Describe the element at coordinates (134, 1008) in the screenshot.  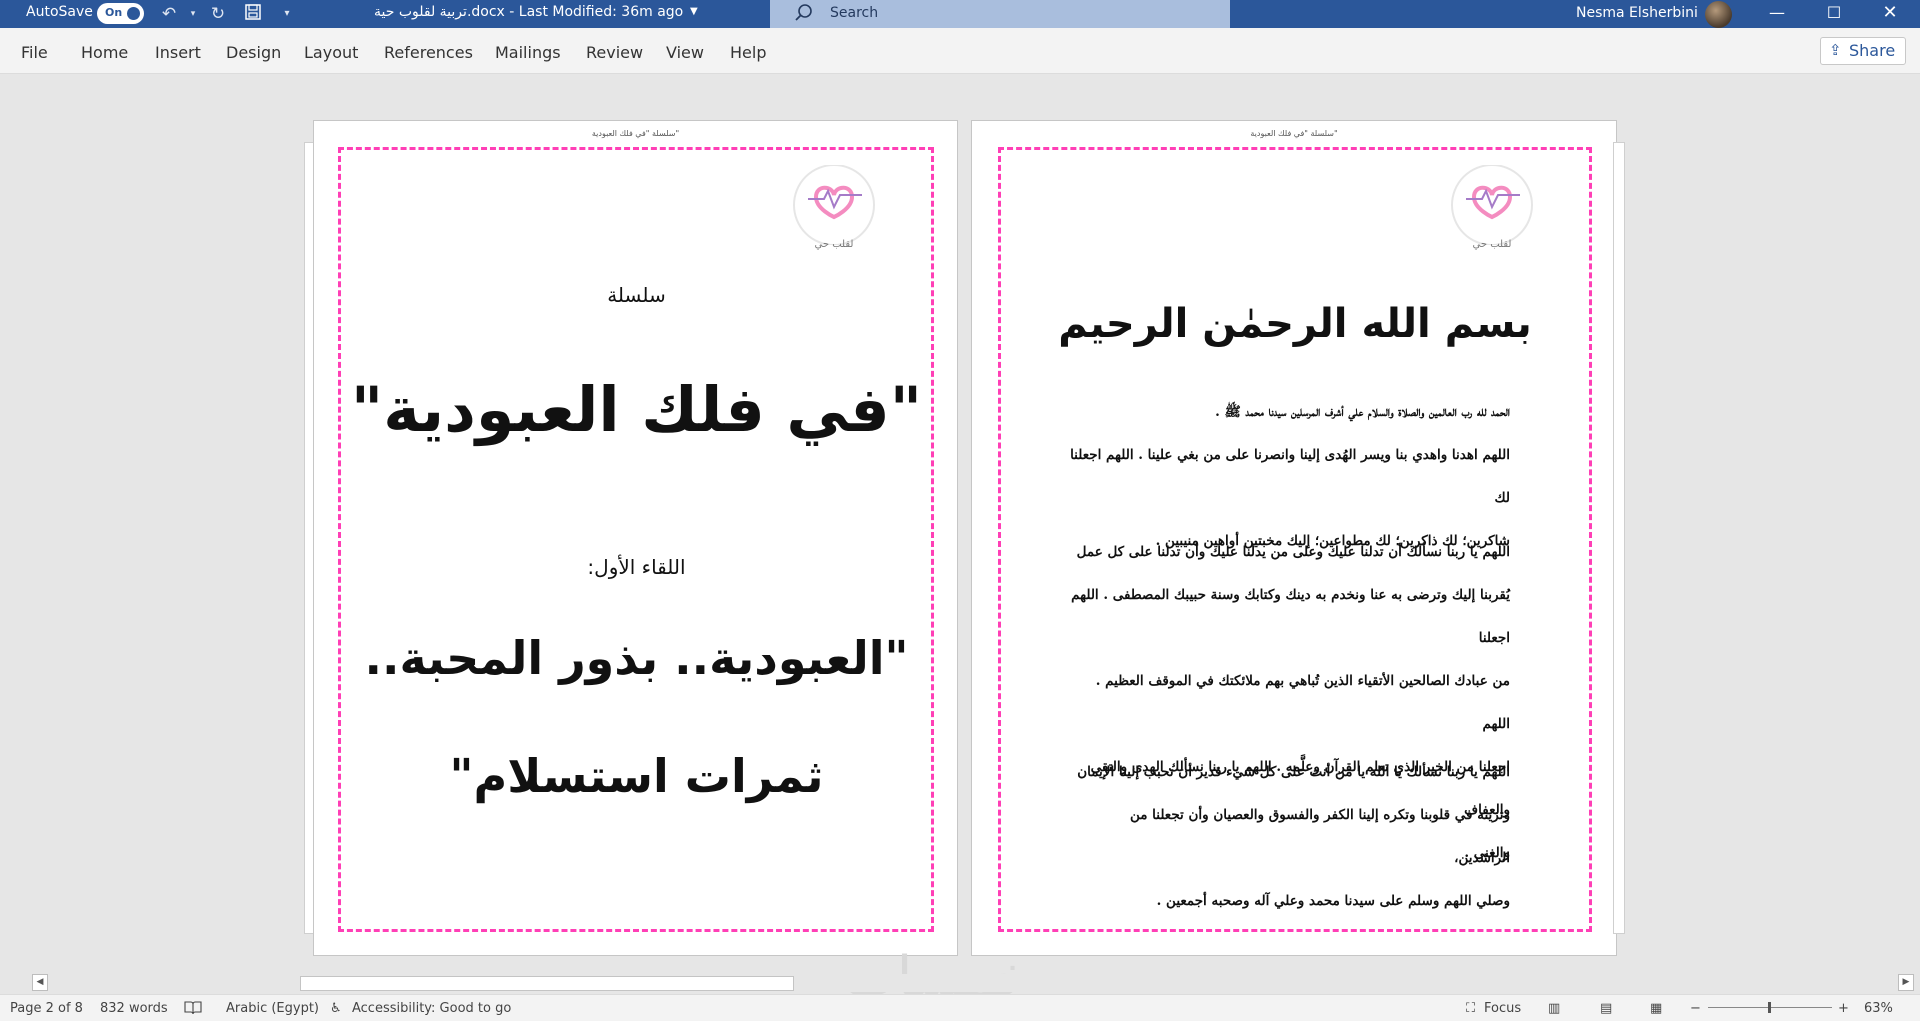
I see `word-count: 832 words` at that location.